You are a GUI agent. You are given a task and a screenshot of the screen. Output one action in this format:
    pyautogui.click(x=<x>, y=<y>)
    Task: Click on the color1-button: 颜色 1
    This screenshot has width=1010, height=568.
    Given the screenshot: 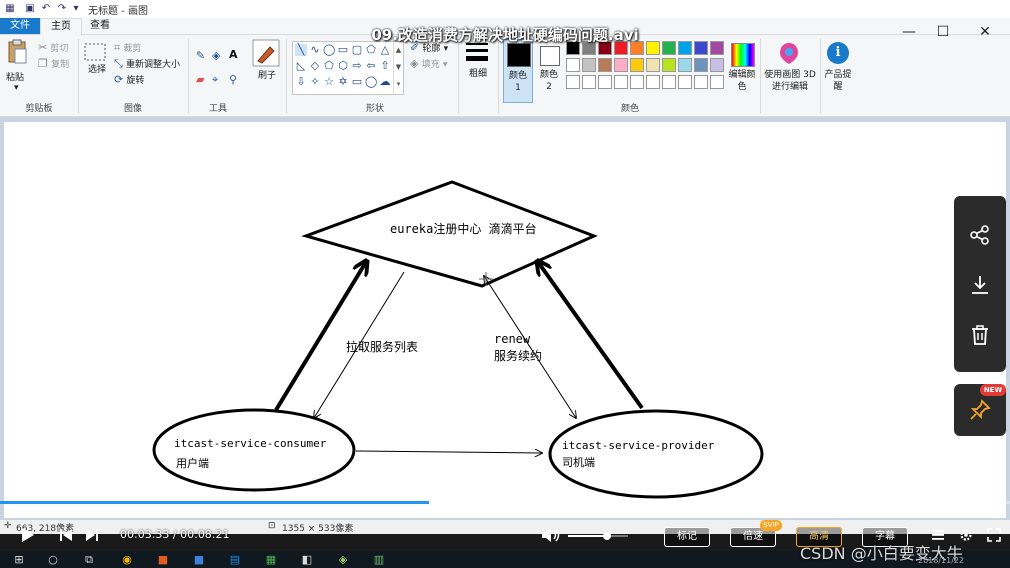 What is the action you would take?
    pyautogui.click(x=518, y=71)
    